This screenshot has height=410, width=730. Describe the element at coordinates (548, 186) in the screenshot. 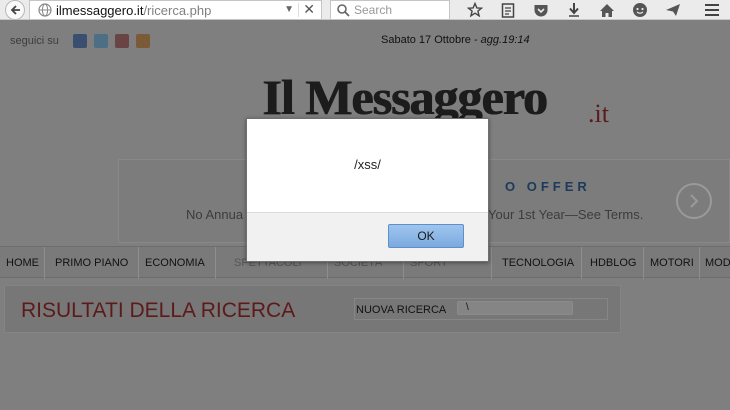

I see `banner-offer: O OFFER` at that location.